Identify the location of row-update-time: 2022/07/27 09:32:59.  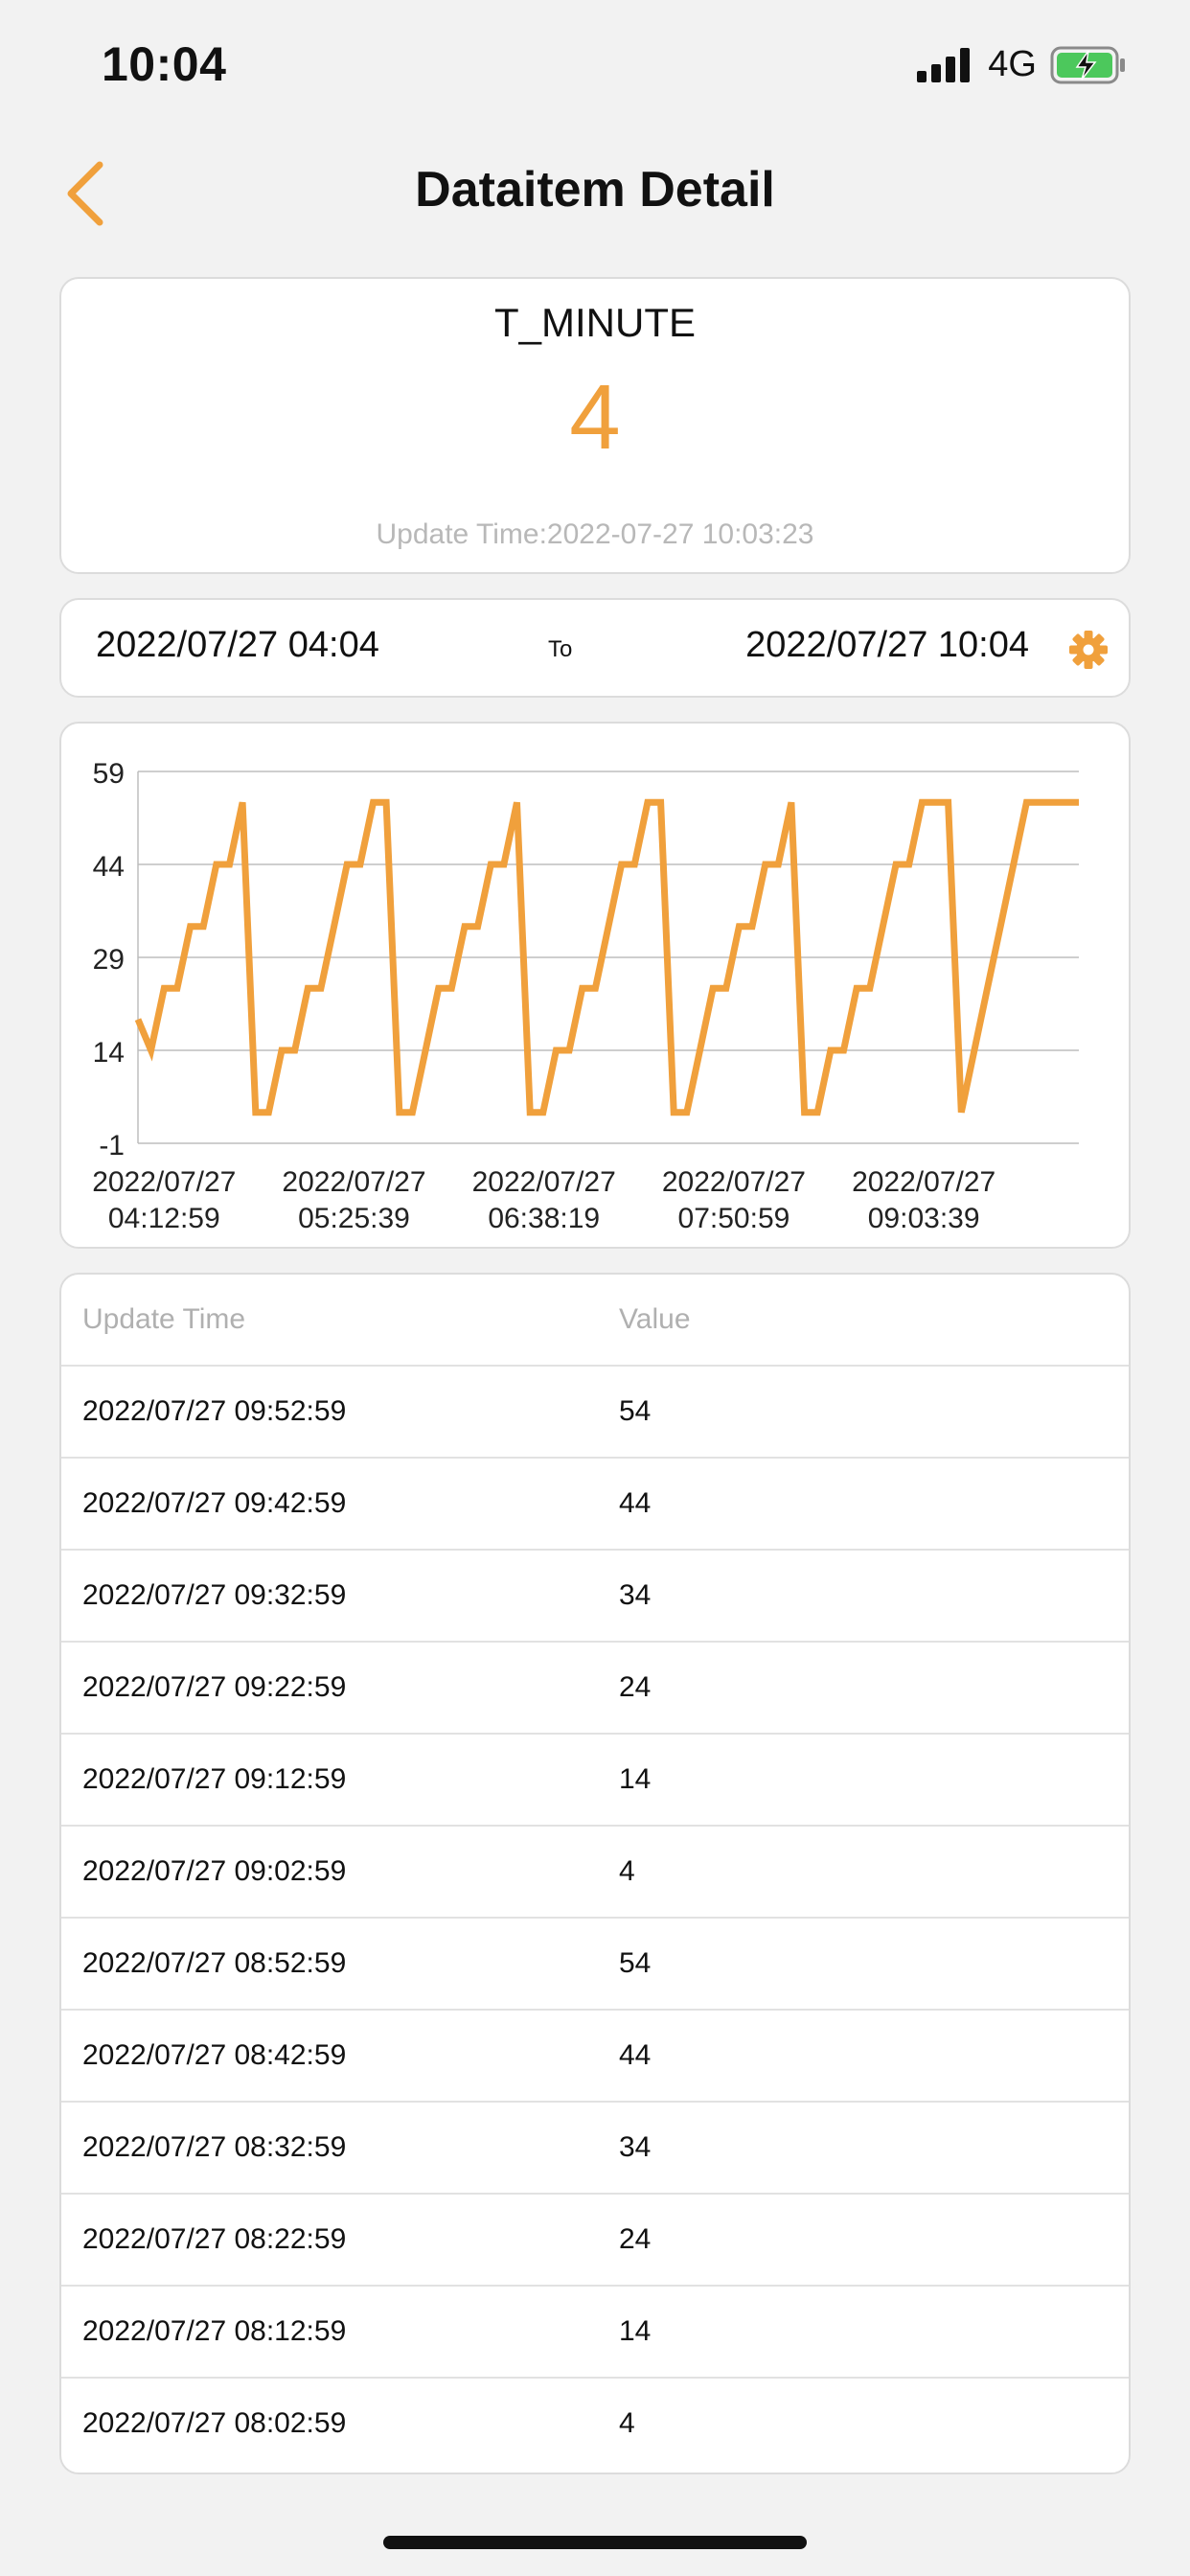
(214, 1595).